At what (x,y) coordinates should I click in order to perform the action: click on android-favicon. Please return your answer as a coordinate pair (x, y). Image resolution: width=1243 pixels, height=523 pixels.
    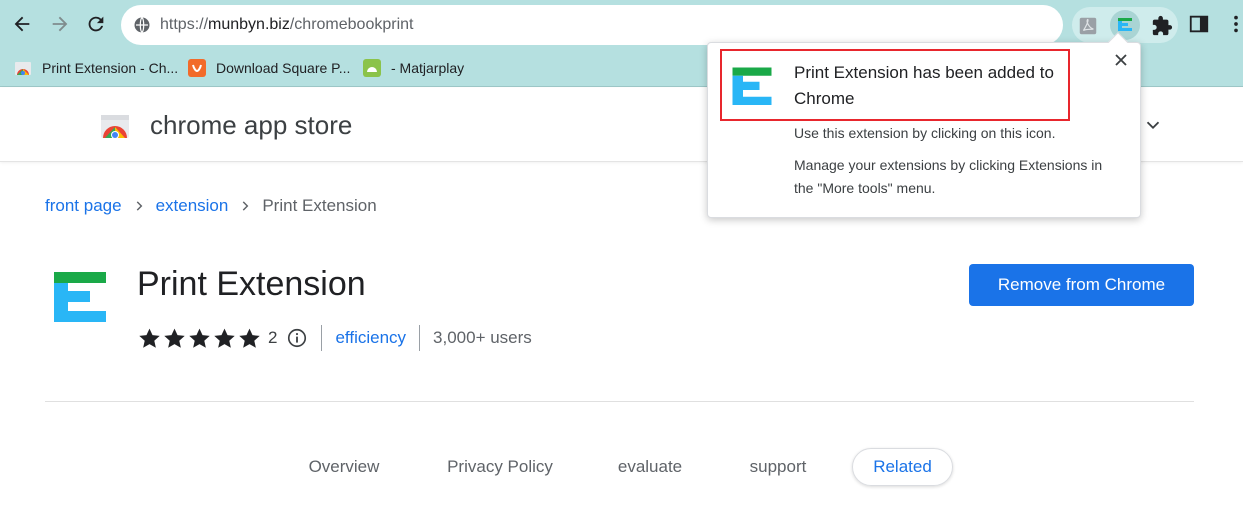
    Looking at the image, I should click on (372, 68).